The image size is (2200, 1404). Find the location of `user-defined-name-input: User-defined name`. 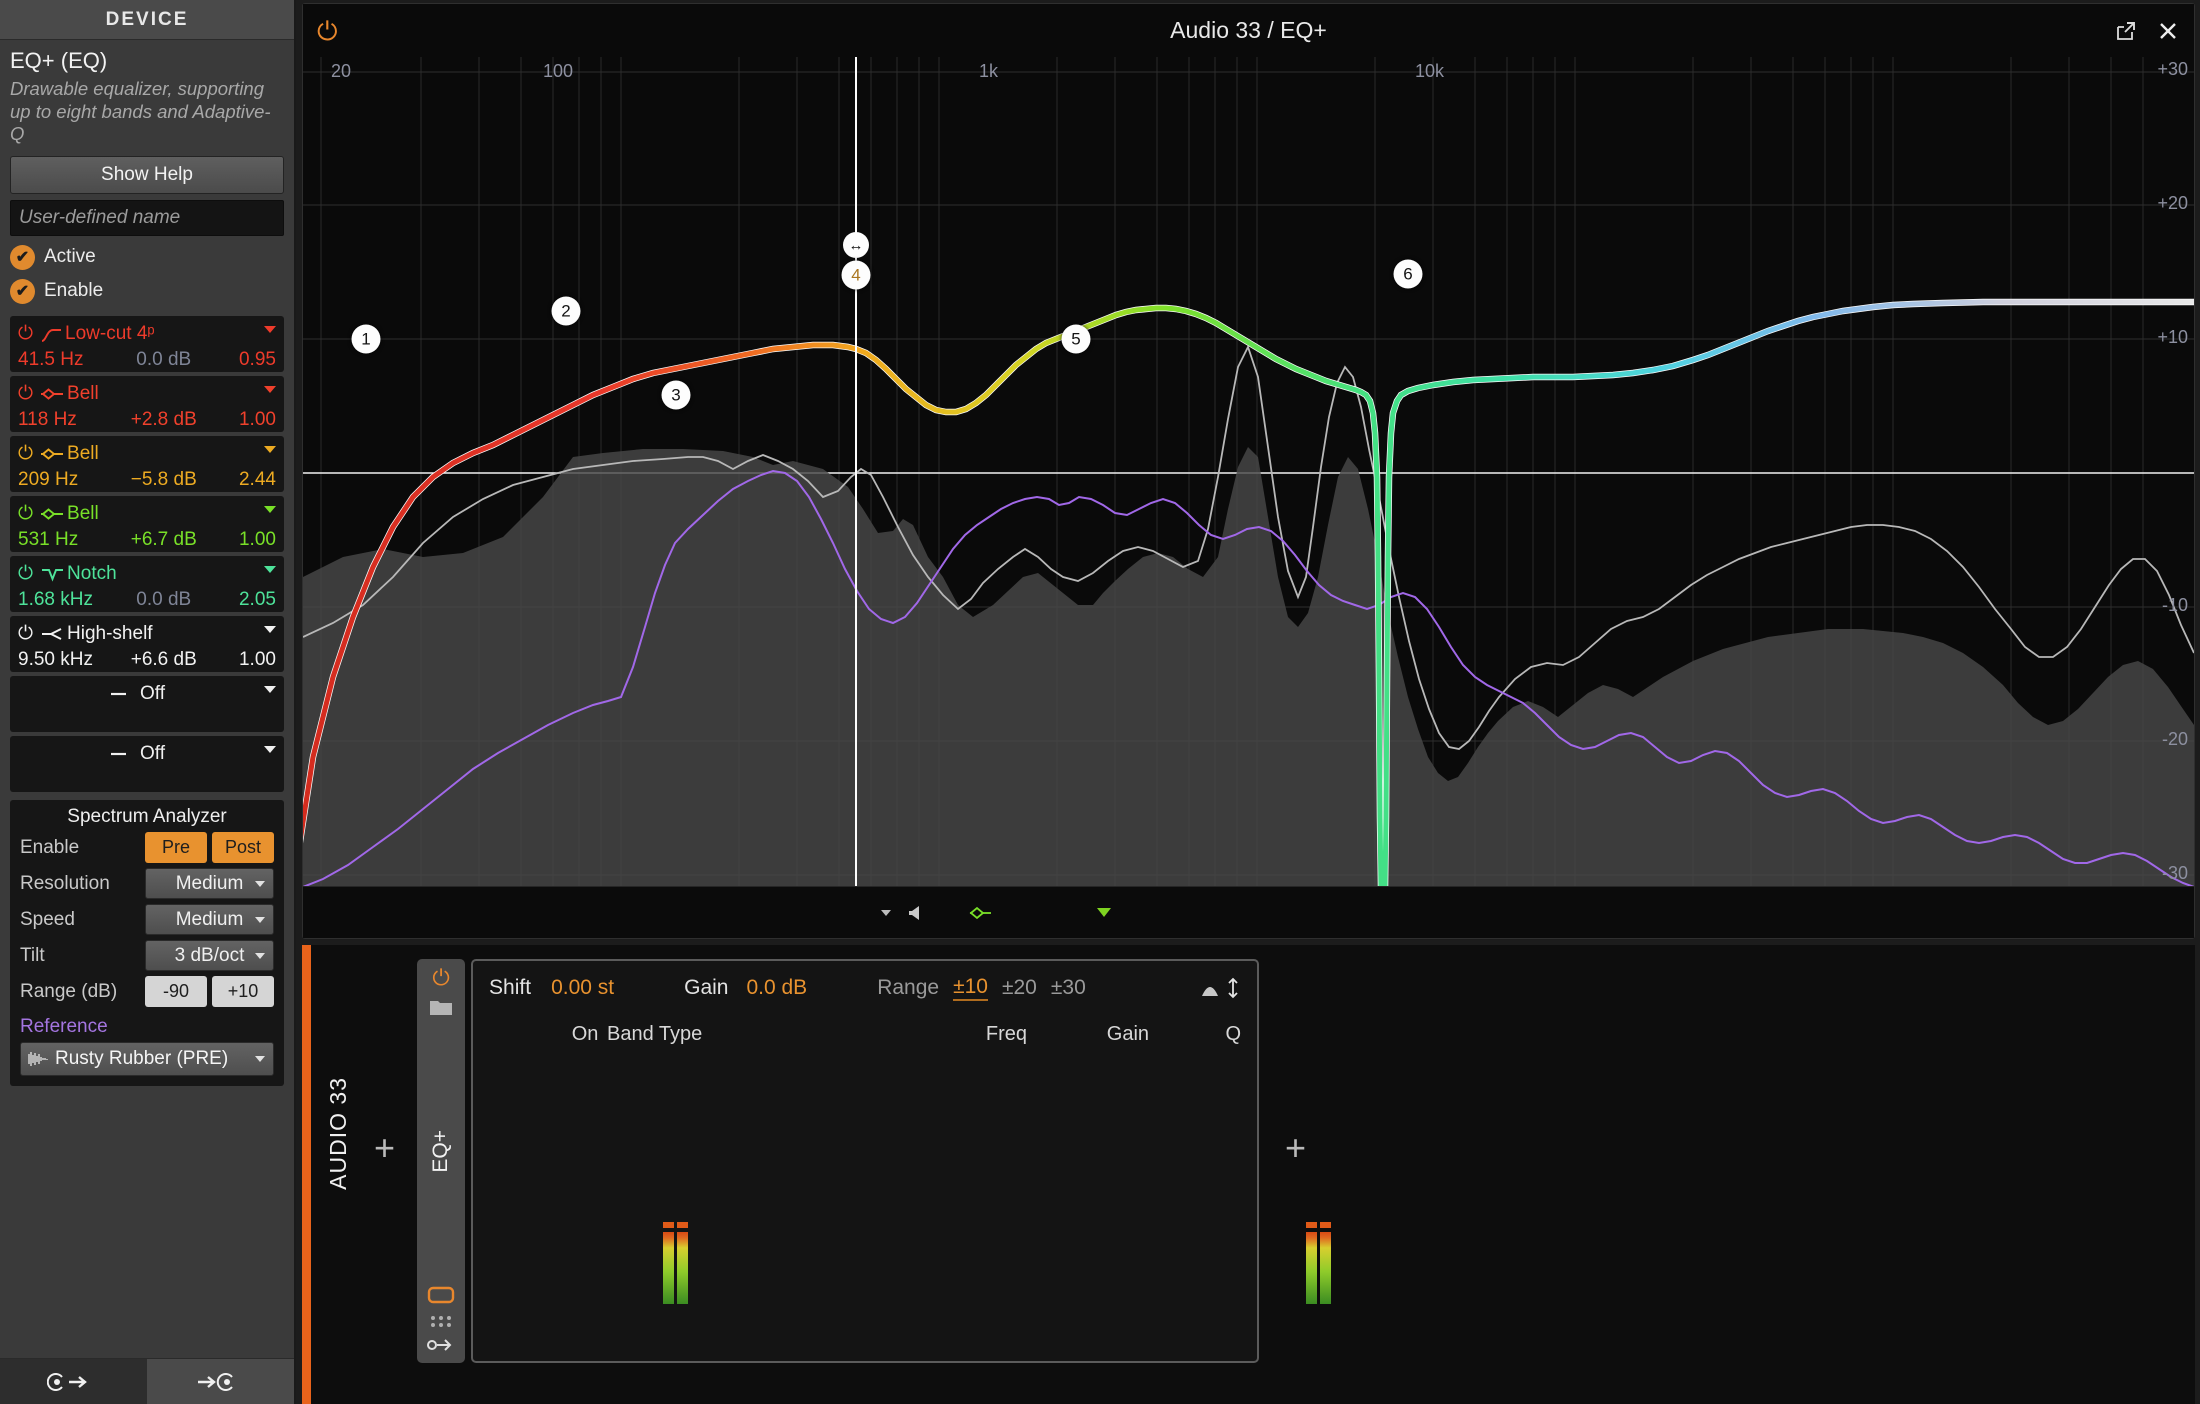

user-defined-name-input: User-defined name is located at coordinates (147, 217).